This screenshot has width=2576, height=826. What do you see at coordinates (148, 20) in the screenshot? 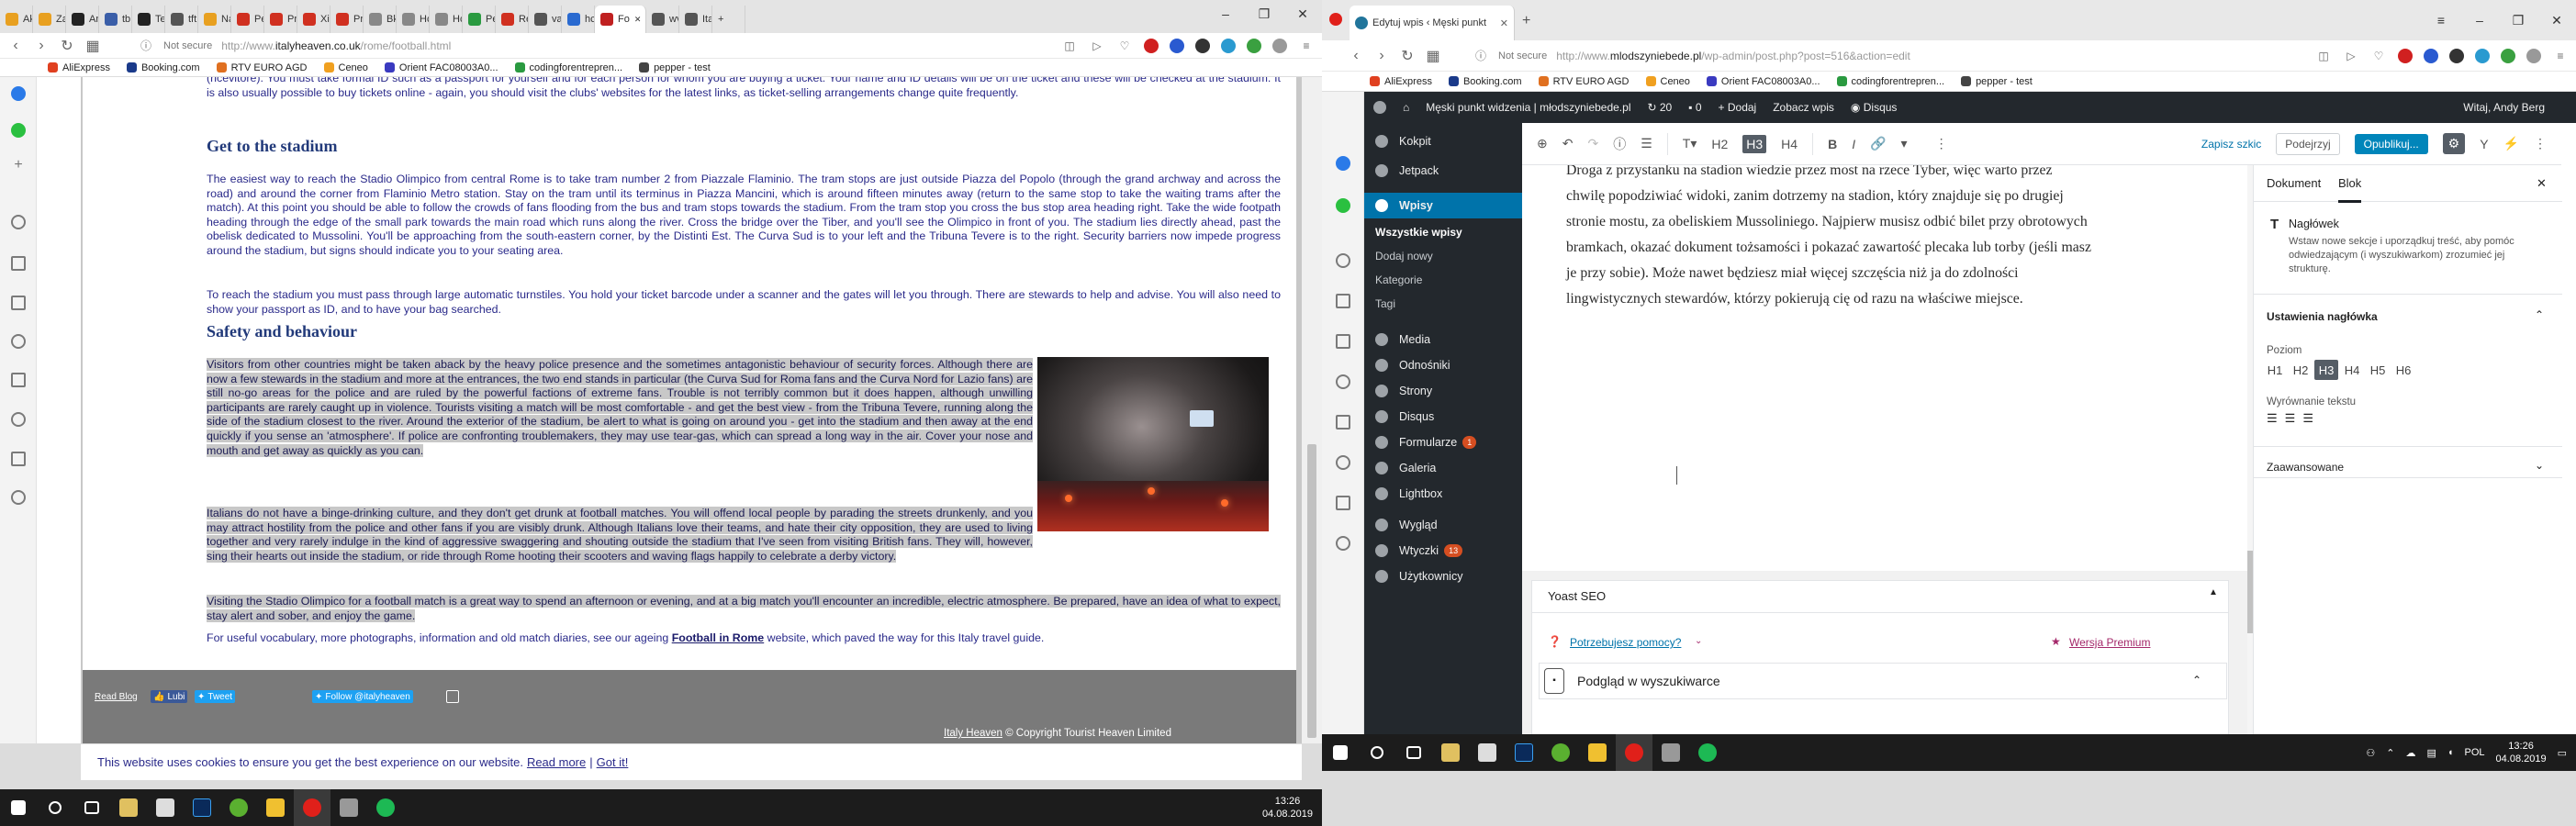
I see `tab-4: Te` at bounding box center [148, 20].